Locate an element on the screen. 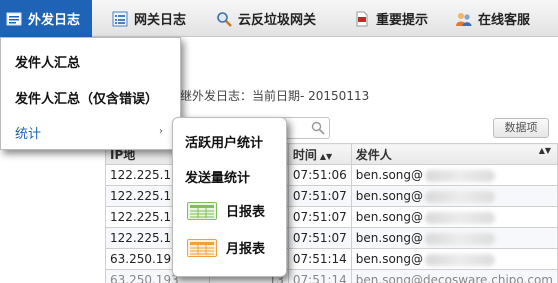 The width and height of the screenshot is (558, 283). report-label: 日报表 is located at coordinates (246, 212).